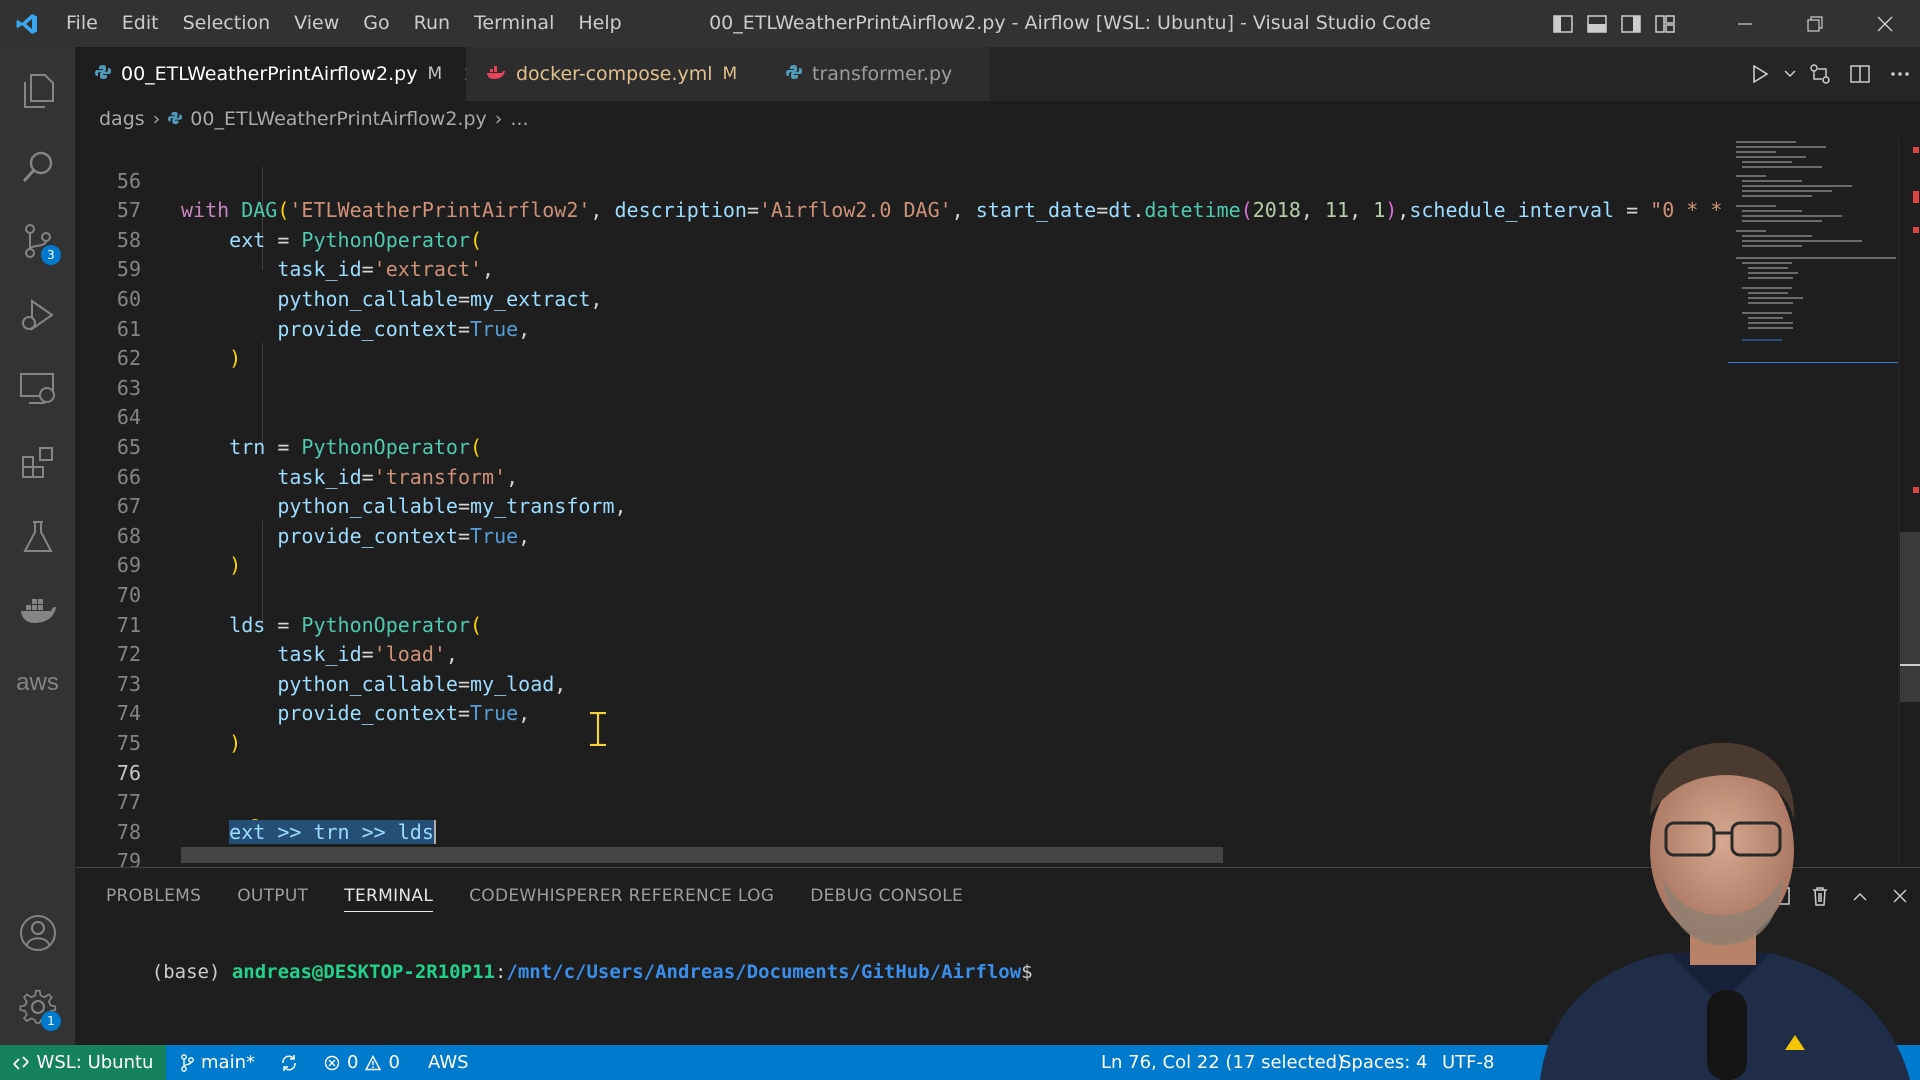 The width and height of the screenshot is (1920, 1080). Describe the element at coordinates (432, 23) in the screenshot. I see `menu-run: Run` at that location.